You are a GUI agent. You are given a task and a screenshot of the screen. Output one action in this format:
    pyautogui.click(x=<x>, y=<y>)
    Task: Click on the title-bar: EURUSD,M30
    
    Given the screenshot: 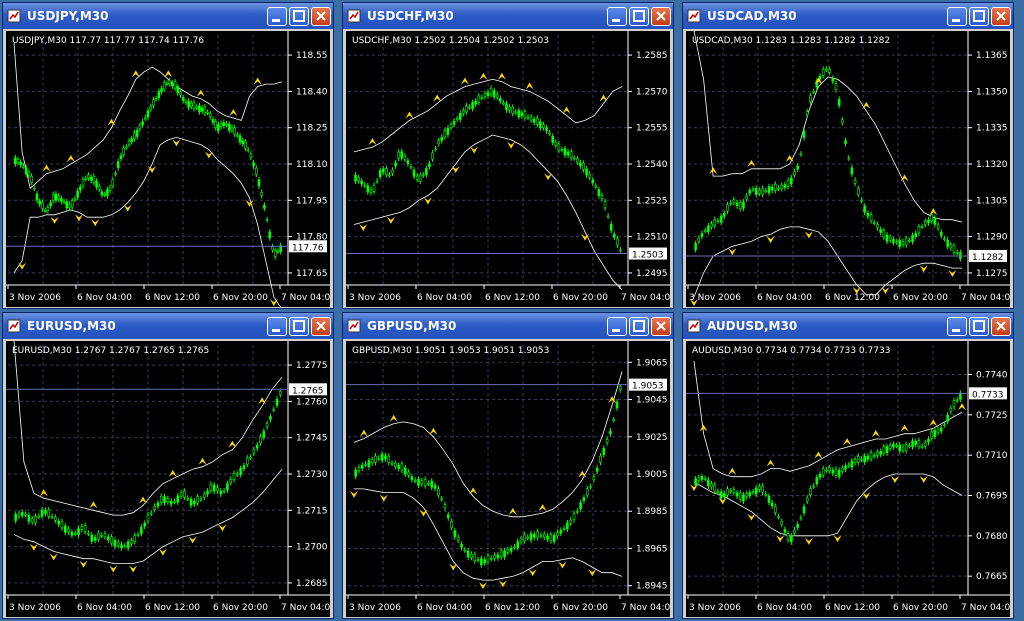 What is the action you would take?
    pyautogui.click(x=168, y=326)
    